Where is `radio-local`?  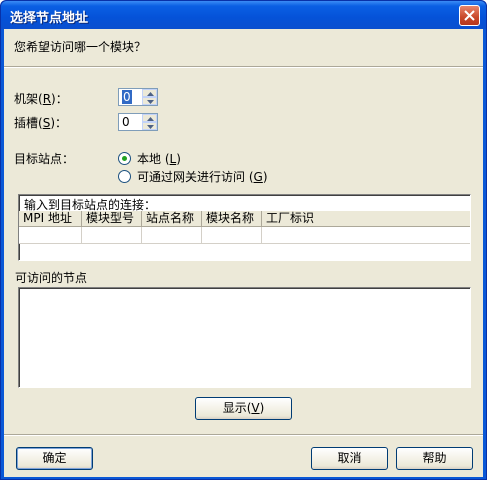 radio-local is located at coordinates (124, 158).